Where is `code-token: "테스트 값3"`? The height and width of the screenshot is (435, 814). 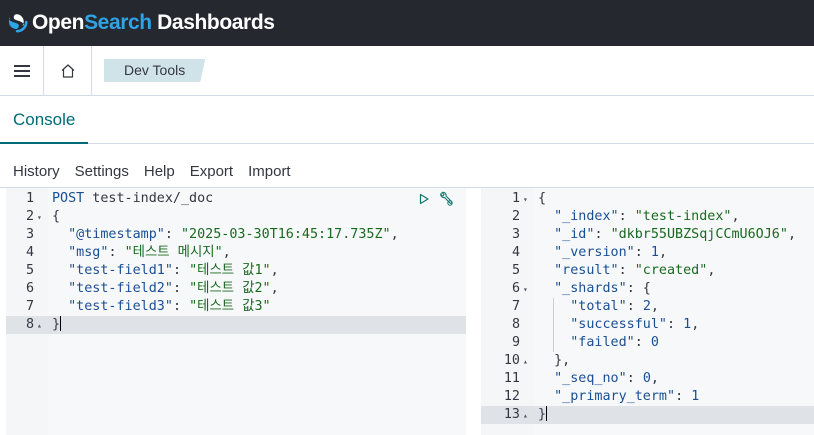
code-token: "테스트 값3" is located at coordinates (230, 306).